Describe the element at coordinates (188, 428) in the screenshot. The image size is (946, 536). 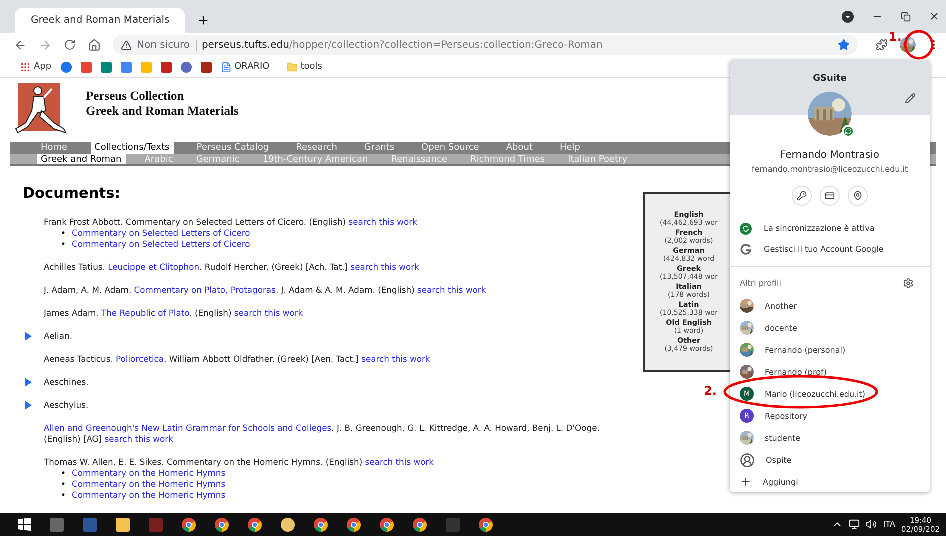
I see `document-link: Allen and Greenough's New Latin Grammar for Schools and Colleges` at that location.